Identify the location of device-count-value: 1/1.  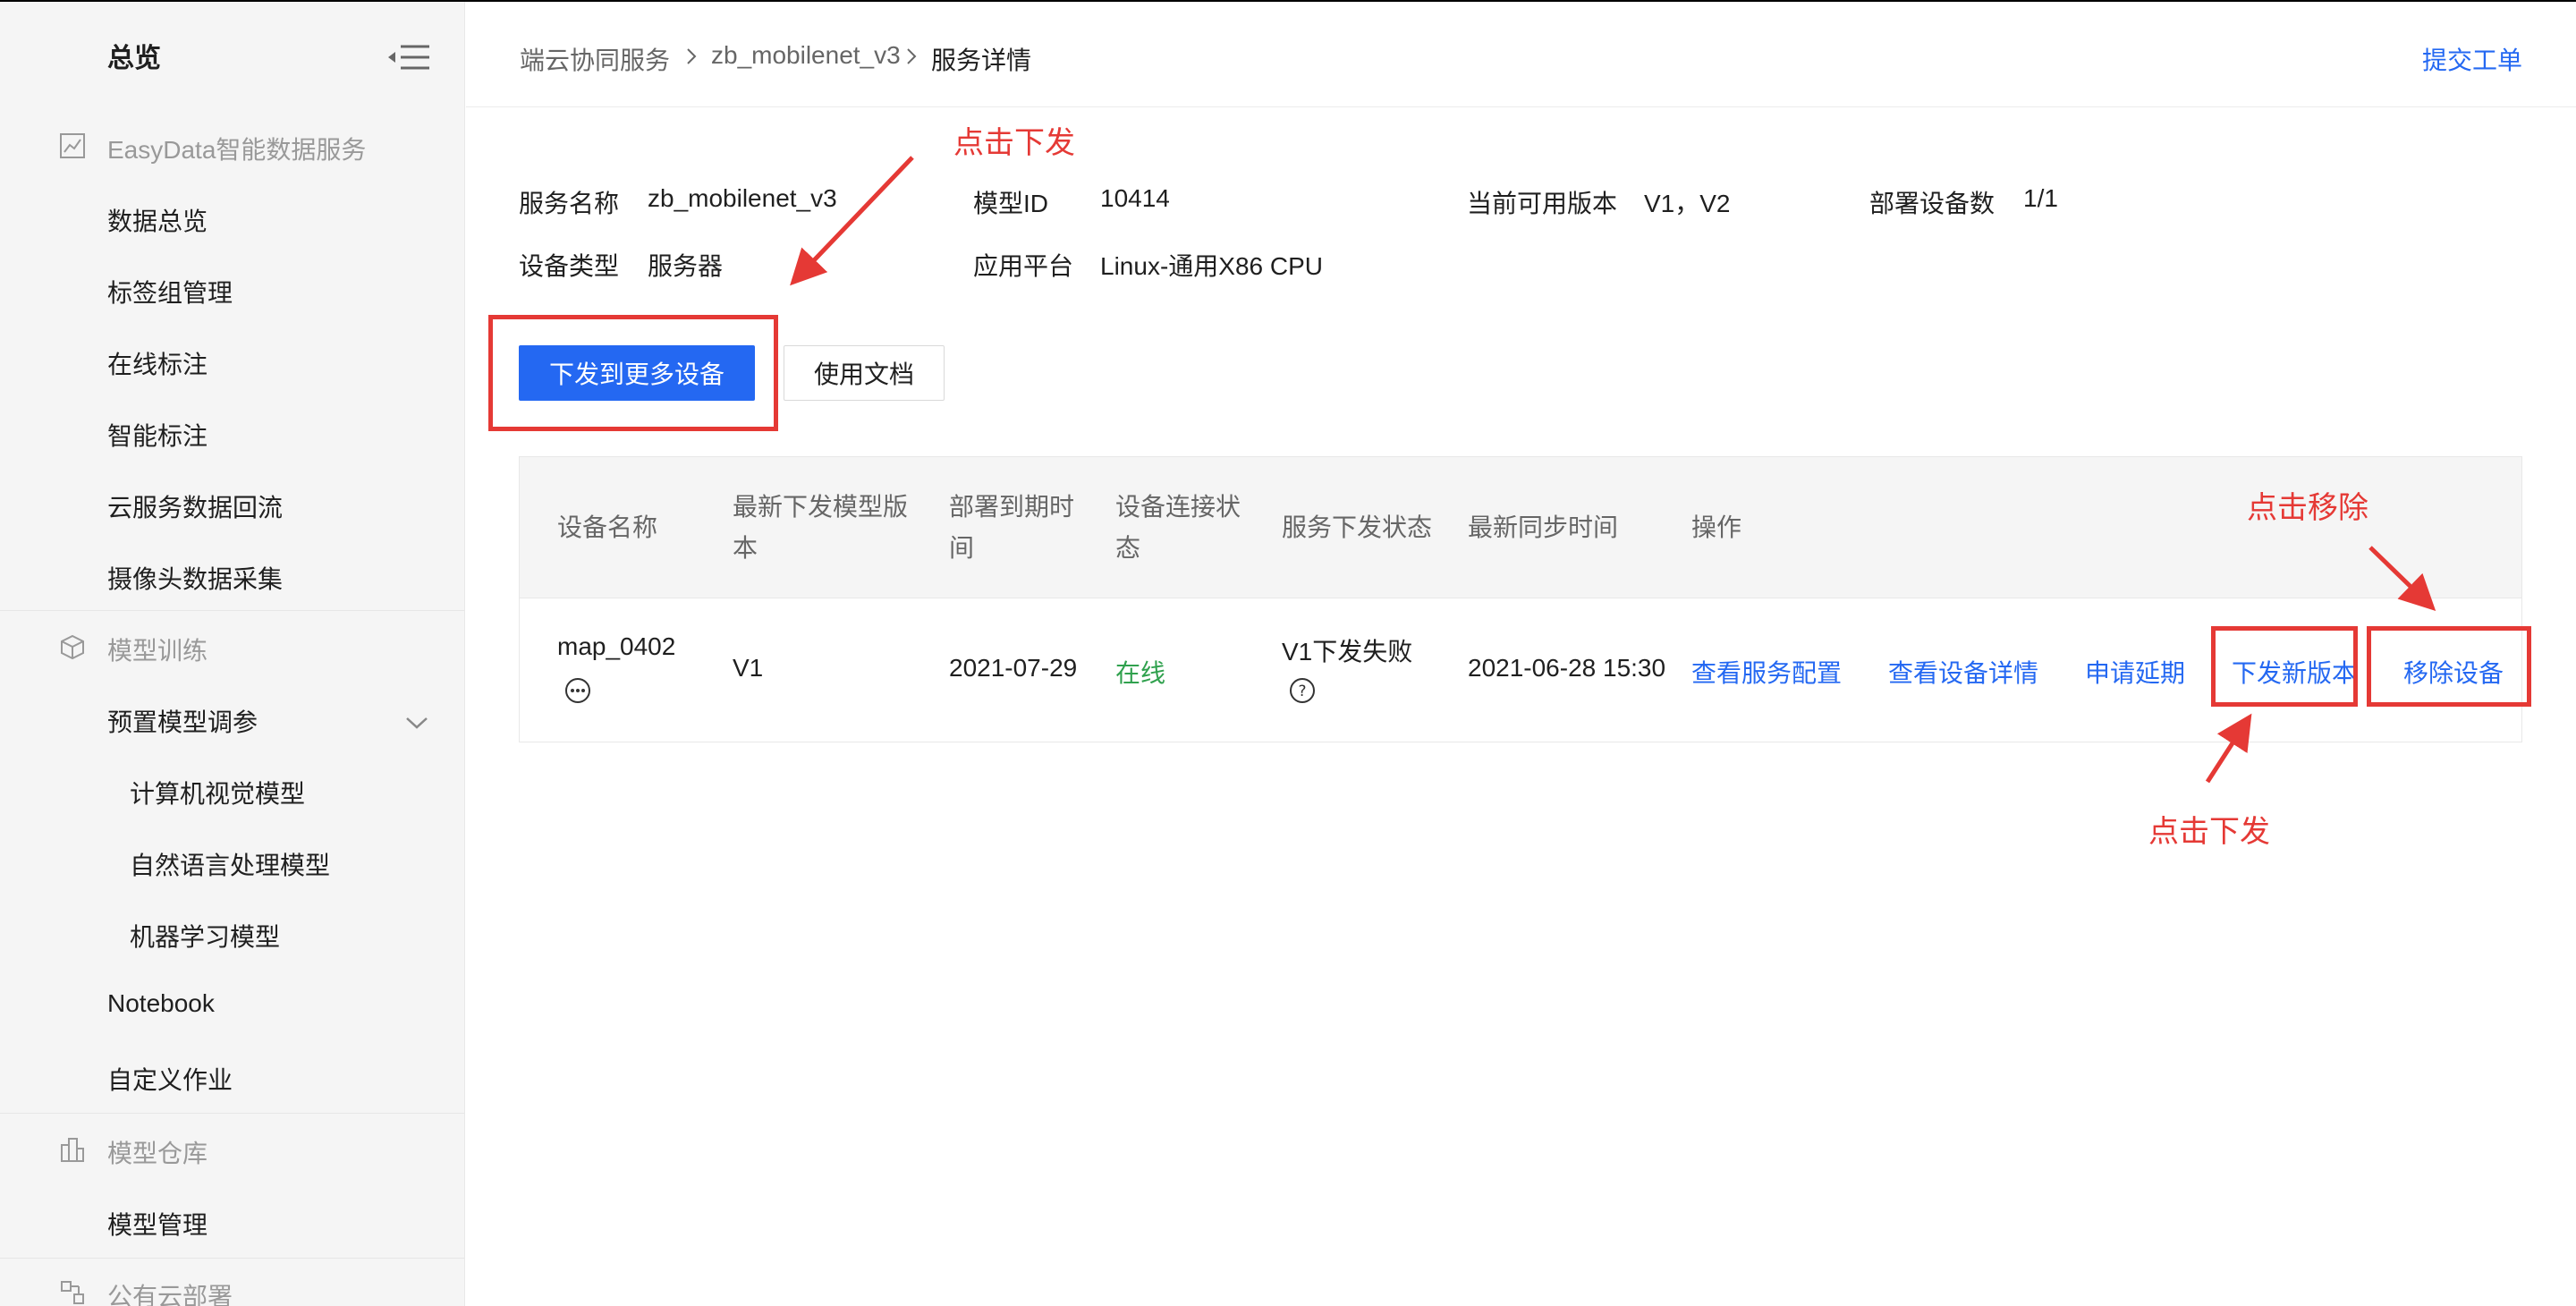
(2040, 198).